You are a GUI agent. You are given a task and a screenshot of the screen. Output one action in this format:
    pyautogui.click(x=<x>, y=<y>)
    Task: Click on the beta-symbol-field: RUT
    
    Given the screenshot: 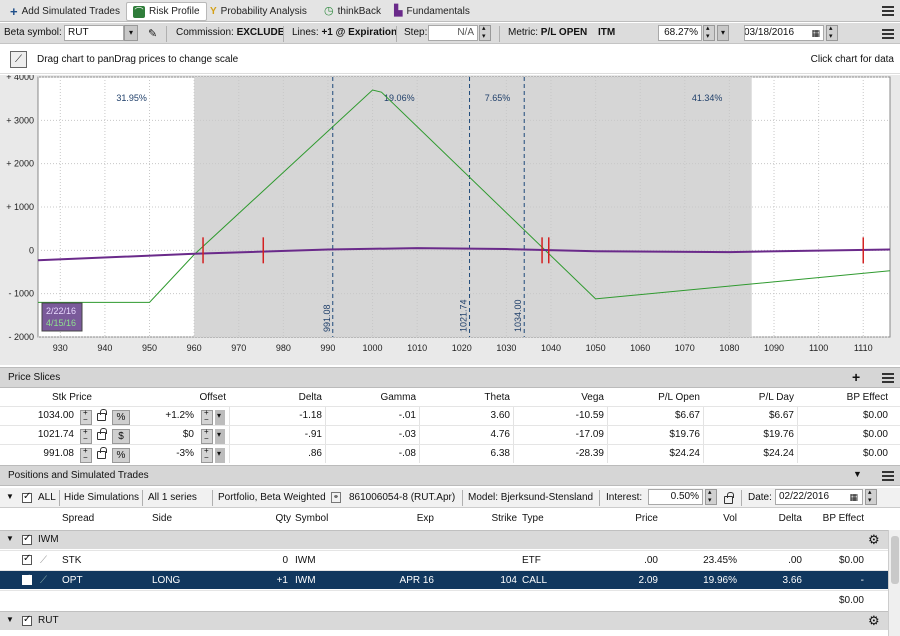 What is the action you would take?
    pyautogui.click(x=94, y=33)
    